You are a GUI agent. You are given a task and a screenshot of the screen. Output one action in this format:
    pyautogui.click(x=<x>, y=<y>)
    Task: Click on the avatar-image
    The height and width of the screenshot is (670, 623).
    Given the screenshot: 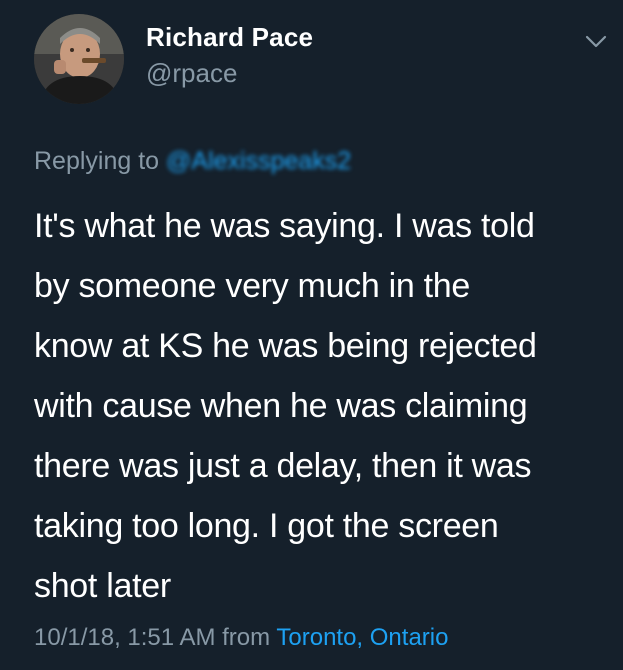 What is the action you would take?
    pyautogui.click(x=79, y=59)
    